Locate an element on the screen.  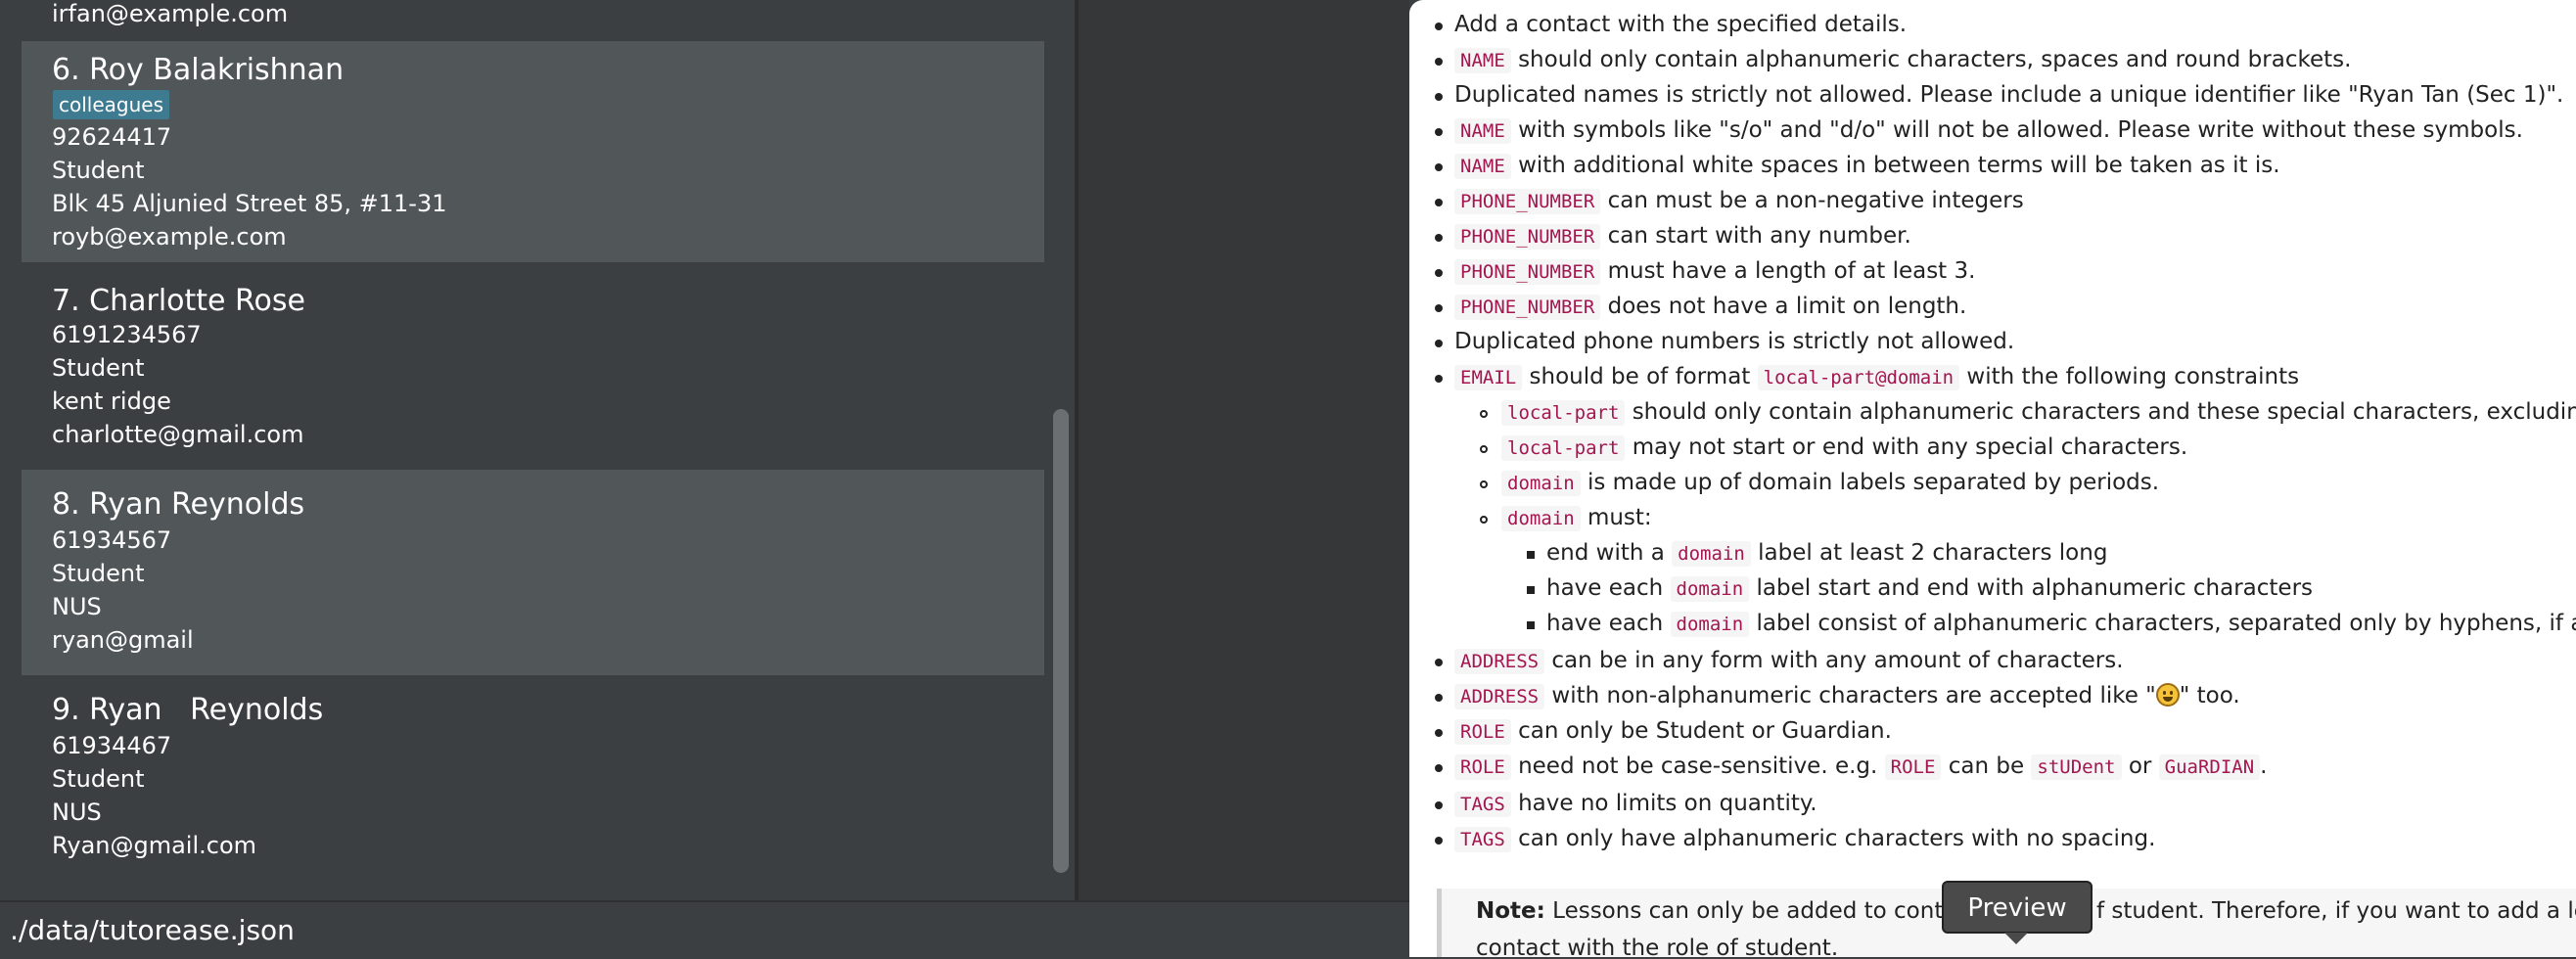
help-text: must: is located at coordinates (1619, 517).